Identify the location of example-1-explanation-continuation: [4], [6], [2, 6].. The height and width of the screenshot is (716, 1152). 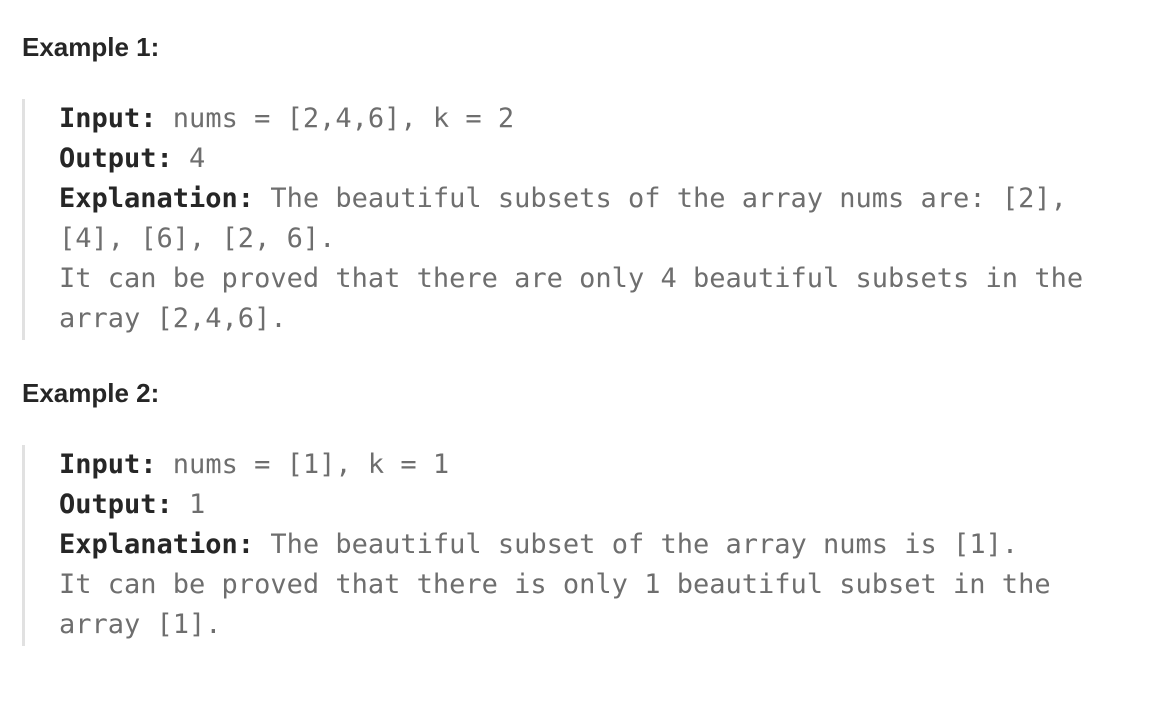
(197, 238).